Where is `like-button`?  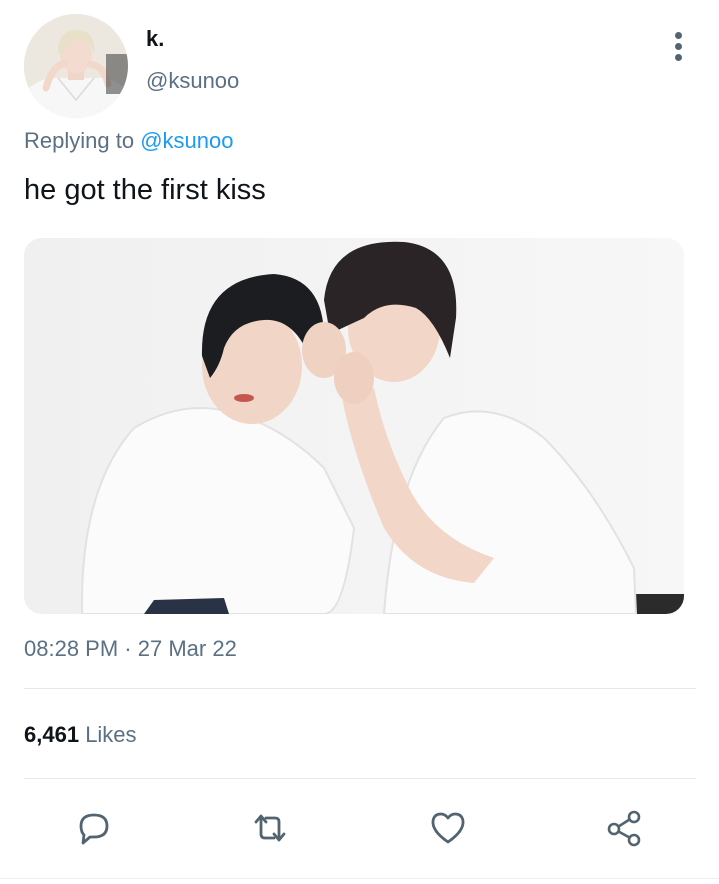 like-button is located at coordinates (448, 828).